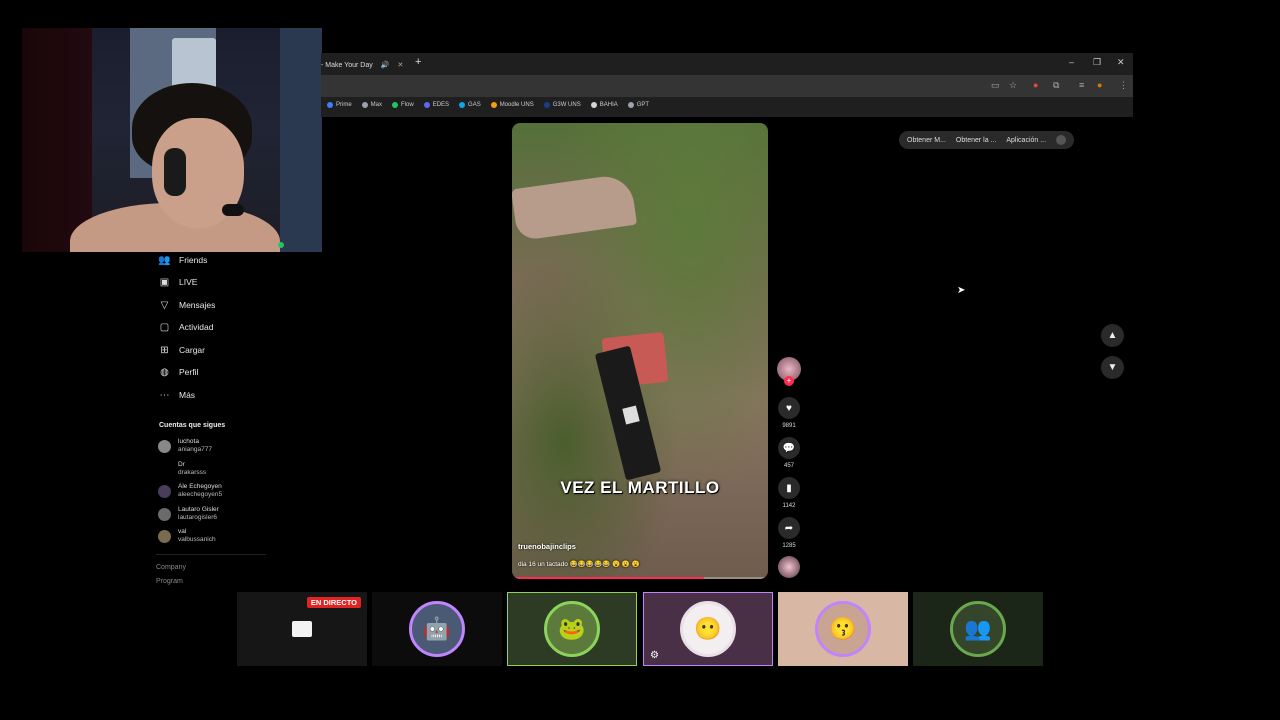 The height and width of the screenshot is (720, 1280). Describe the element at coordinates (187, 536) in the screenshot. I see `followed-account: val valbussanich` at that location.